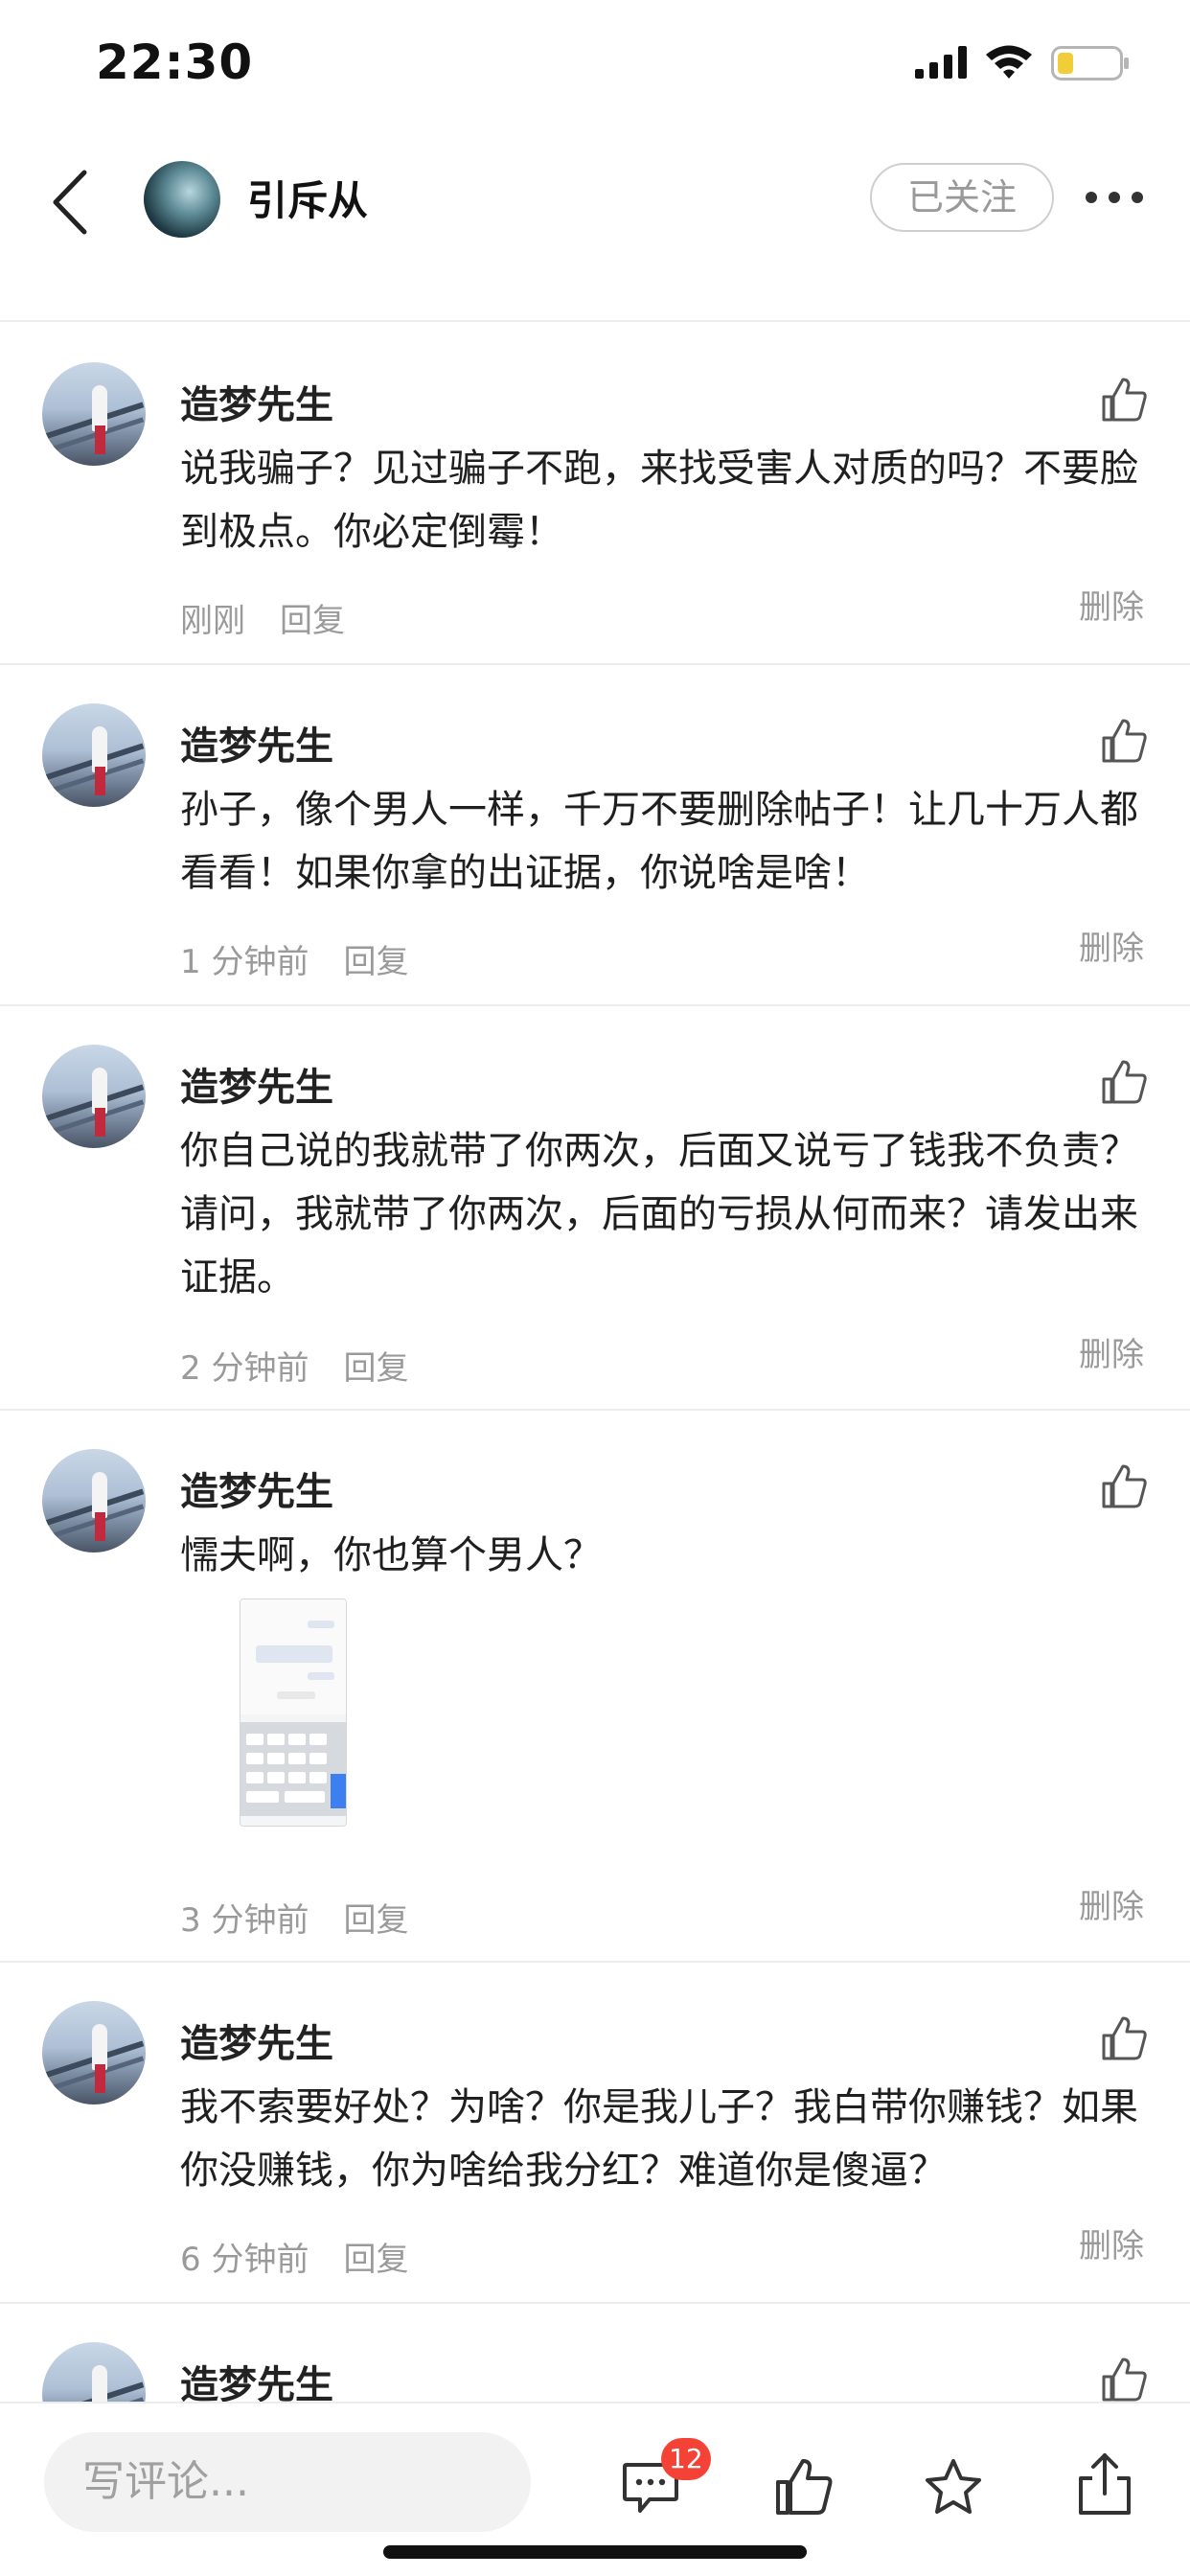 The height and width of the screenshot is (2576, 1190). I want to click on comment-meta: 2 分钟前 回复, so click(311, 1365).